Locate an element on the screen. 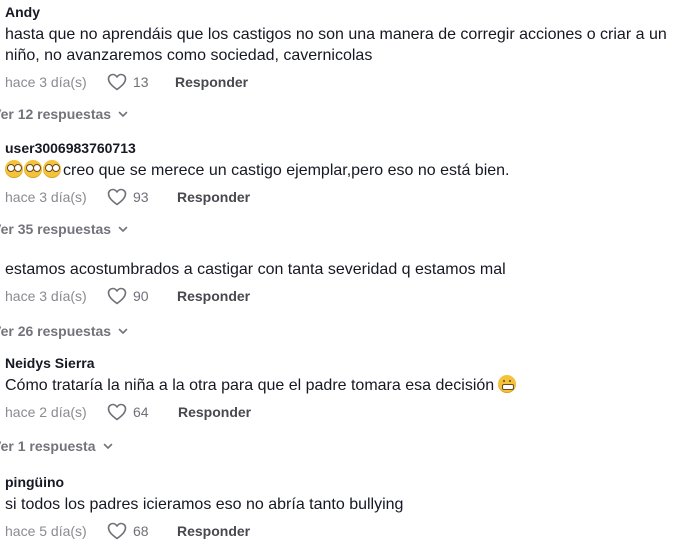  comment-meta: hace 3 día(s) 13 Responder is located at coordinates (352, 82).